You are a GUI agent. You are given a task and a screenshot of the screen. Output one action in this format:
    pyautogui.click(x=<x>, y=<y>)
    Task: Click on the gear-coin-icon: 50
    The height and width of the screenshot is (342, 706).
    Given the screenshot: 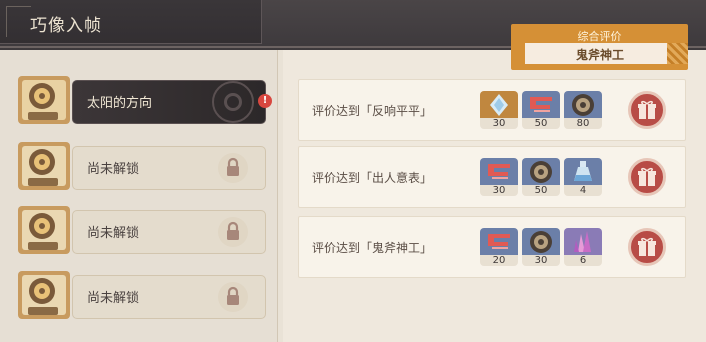 What is the action you would take?
    pyautogui.click(x=541, y=177)
    